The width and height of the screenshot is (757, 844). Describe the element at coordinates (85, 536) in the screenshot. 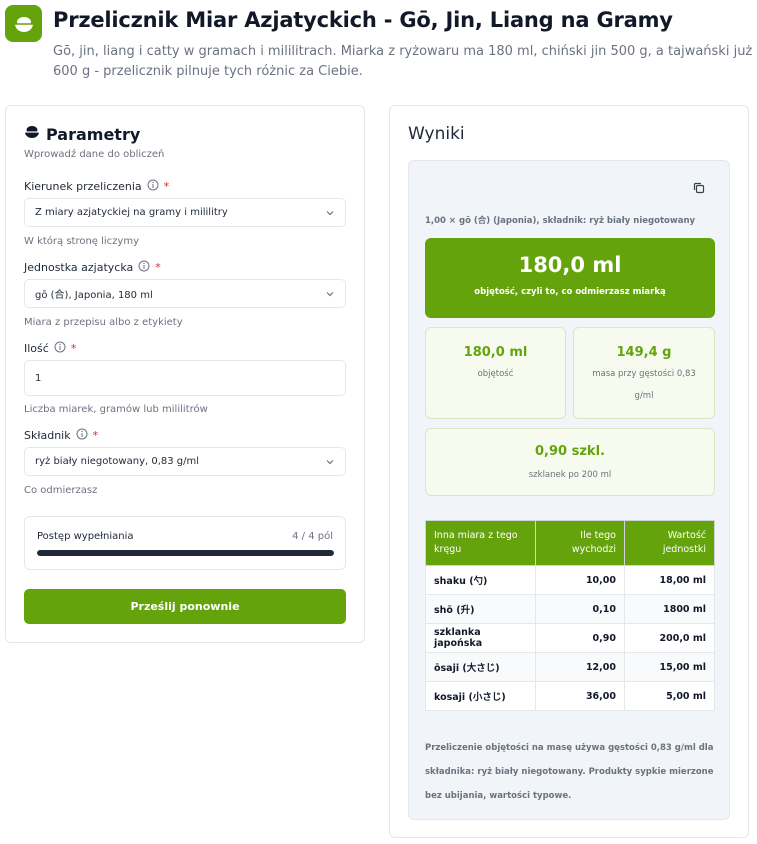

I see `progress-label: Postęp wypełniania` at that location.